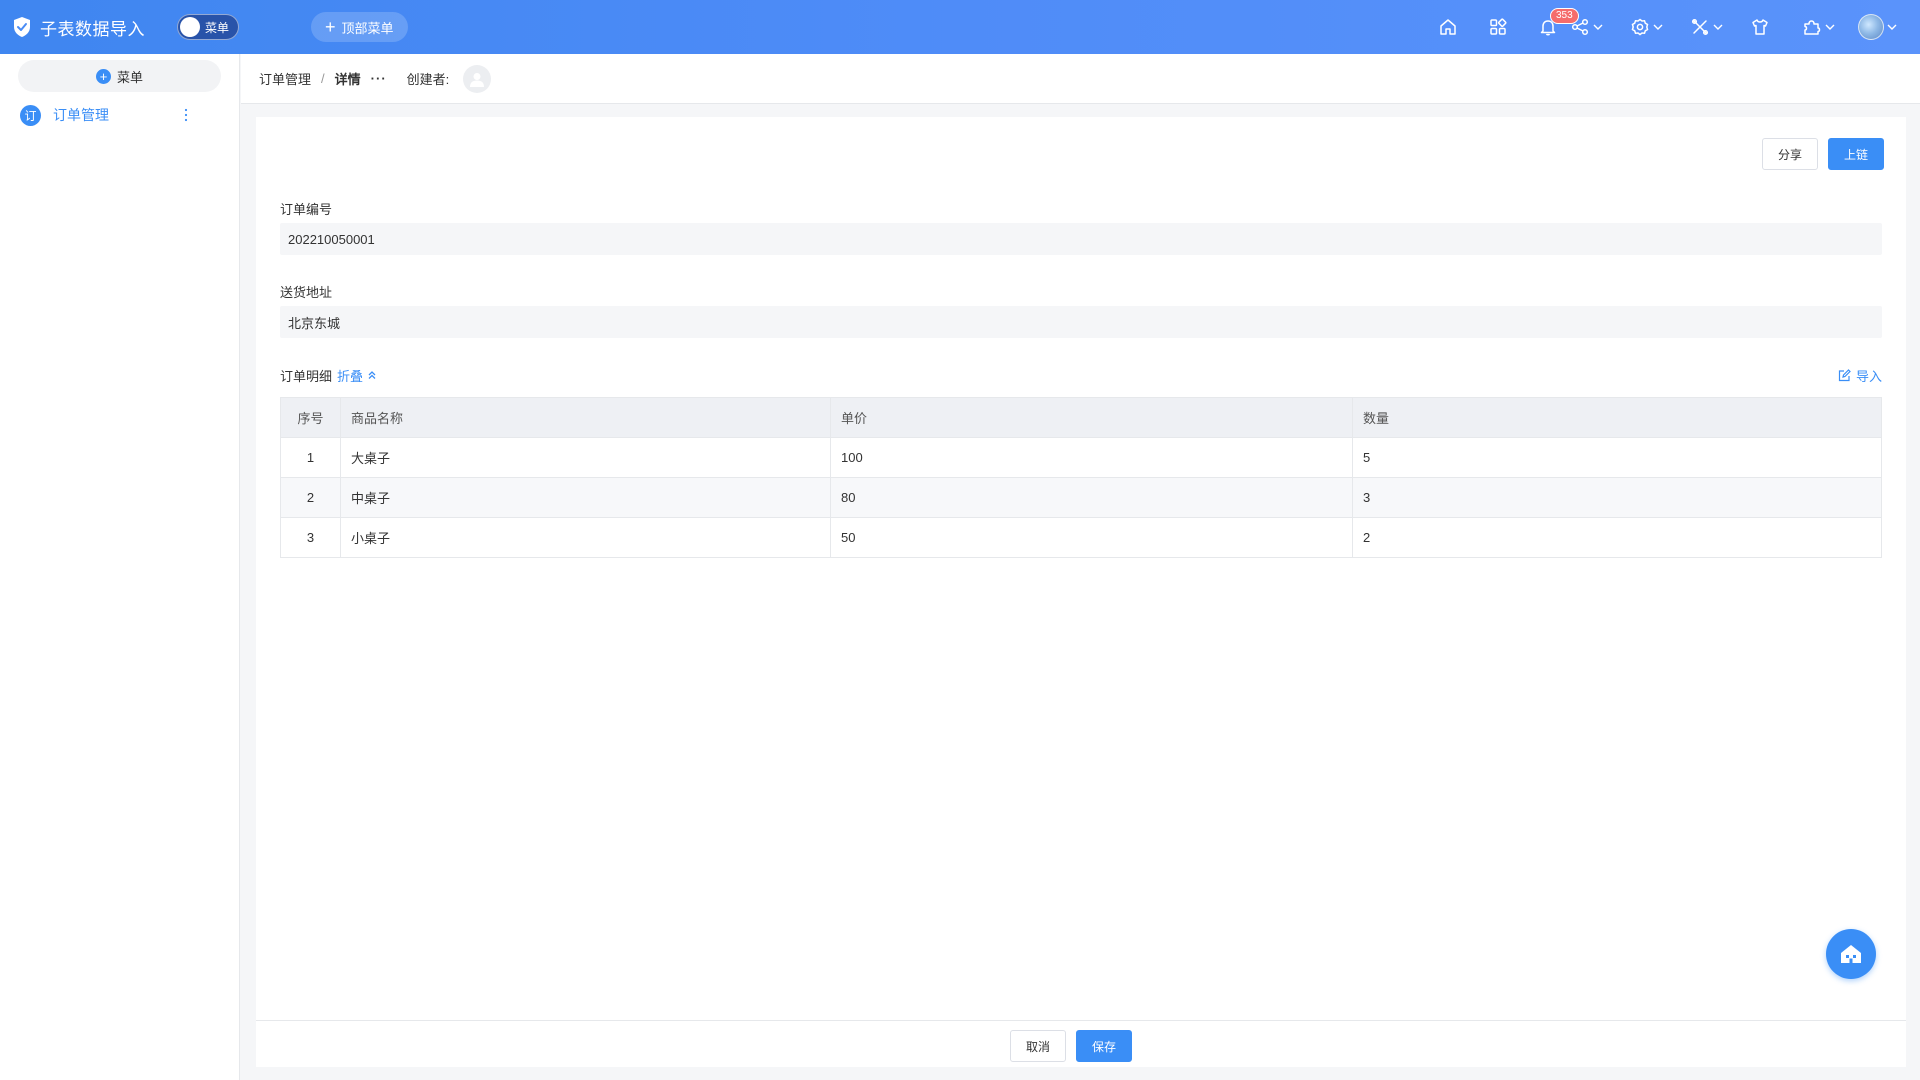  Describe the element at coordinates (306, 376) in the screenshot. I see `details-title: 订单明细` at that location.